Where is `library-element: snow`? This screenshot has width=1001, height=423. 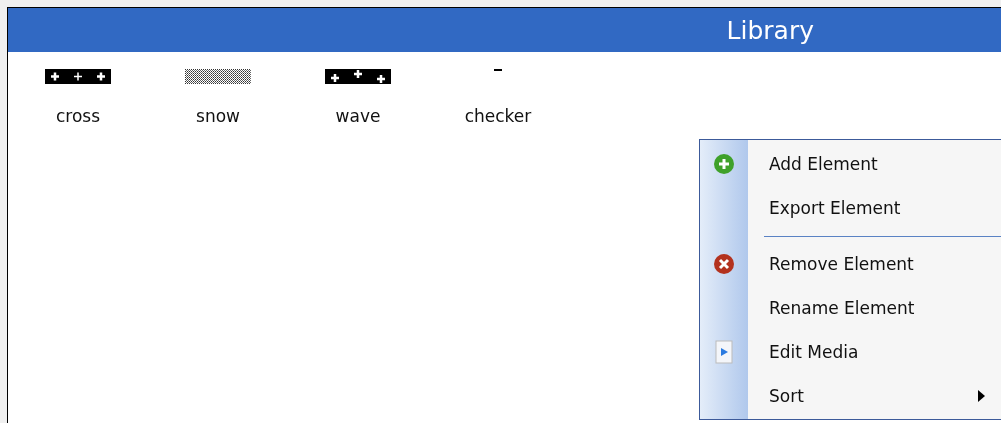
library-element: snow is located at coordinates (218, 96).